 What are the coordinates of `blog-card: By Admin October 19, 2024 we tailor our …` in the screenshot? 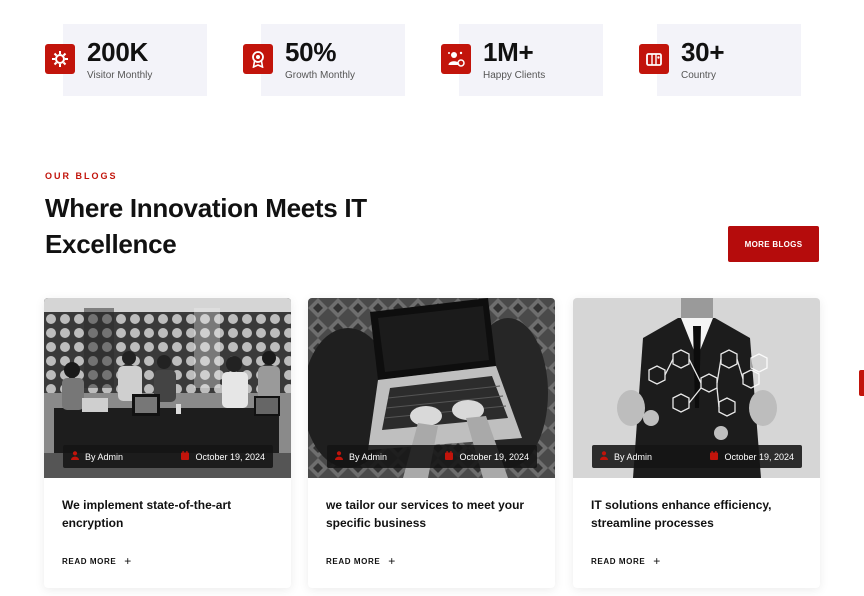 It's located at (431, 443).